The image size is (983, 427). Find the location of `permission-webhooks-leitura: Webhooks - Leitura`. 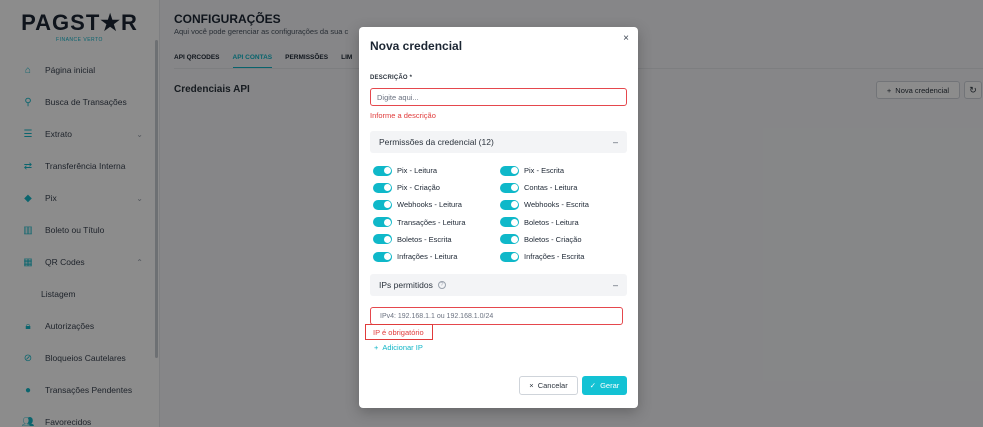

permission-webhooks-leitura: Webhooks - Leitura is located at coordinates (436, 204).